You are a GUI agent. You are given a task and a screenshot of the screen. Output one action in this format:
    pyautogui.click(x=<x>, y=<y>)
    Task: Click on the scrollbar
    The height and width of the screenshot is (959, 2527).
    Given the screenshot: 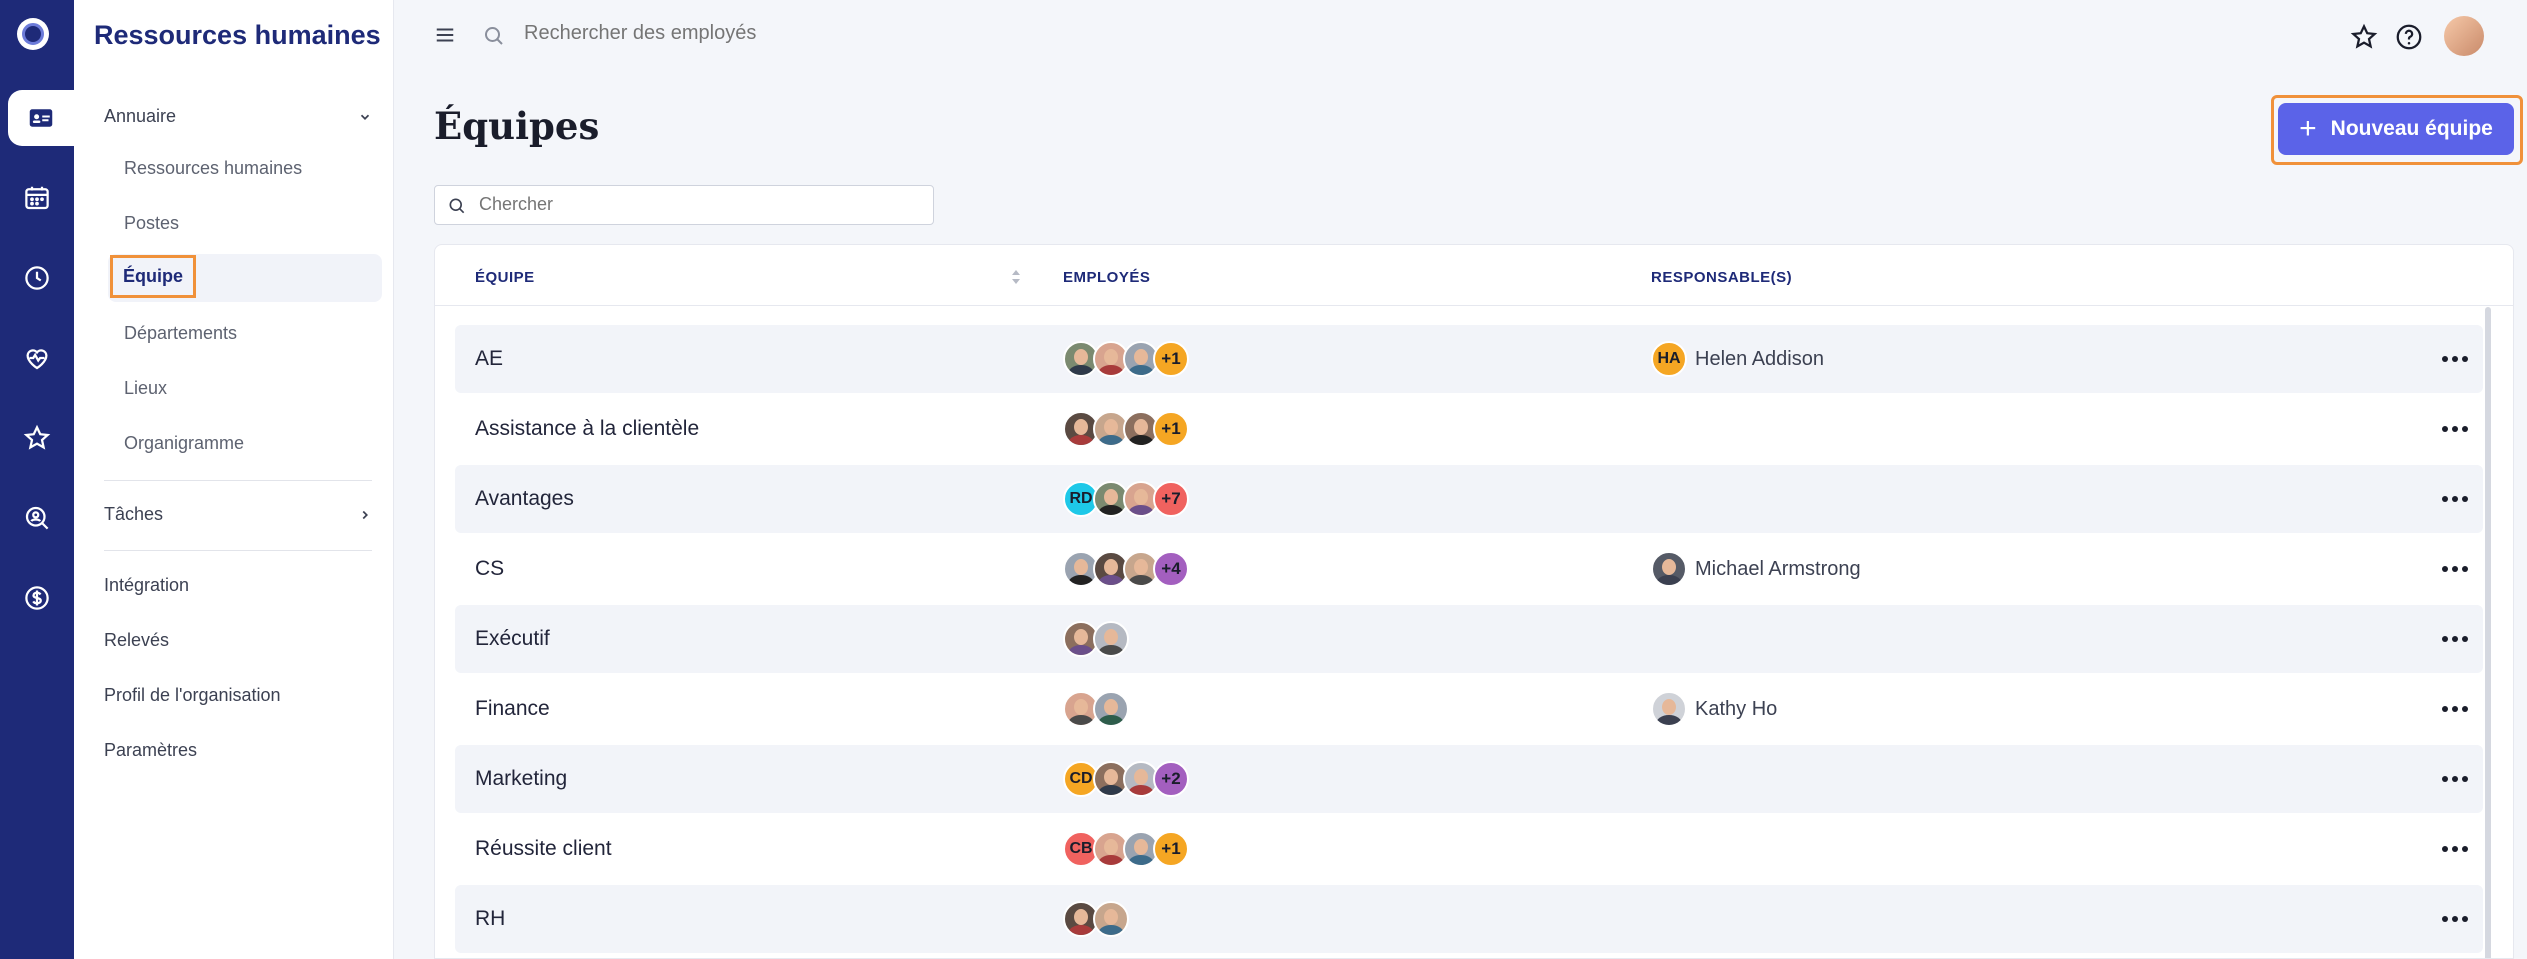 What is the action you would take?
    pyautogui.click(x=2488, y=632)
    